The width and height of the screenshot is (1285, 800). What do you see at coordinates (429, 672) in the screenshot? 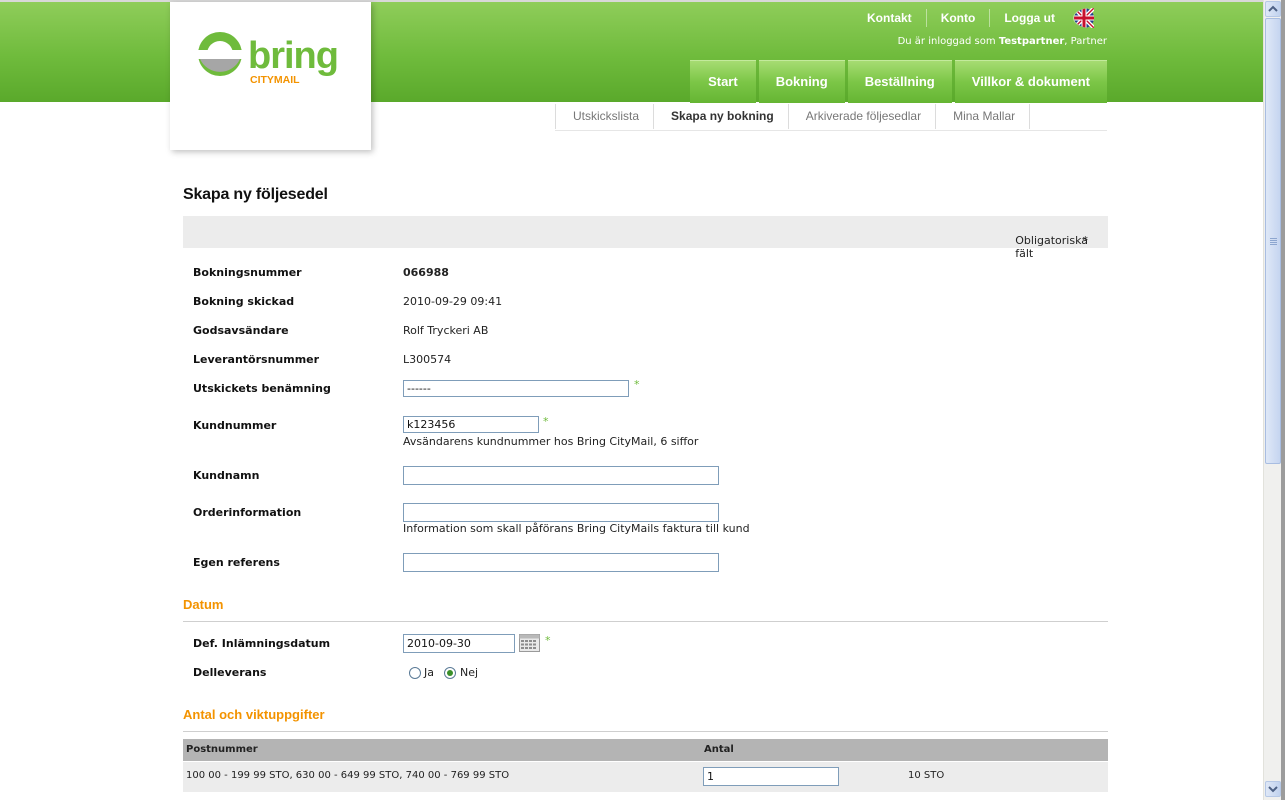
I see `partial-yes-label: Ja` at bounding box center [429, 672].